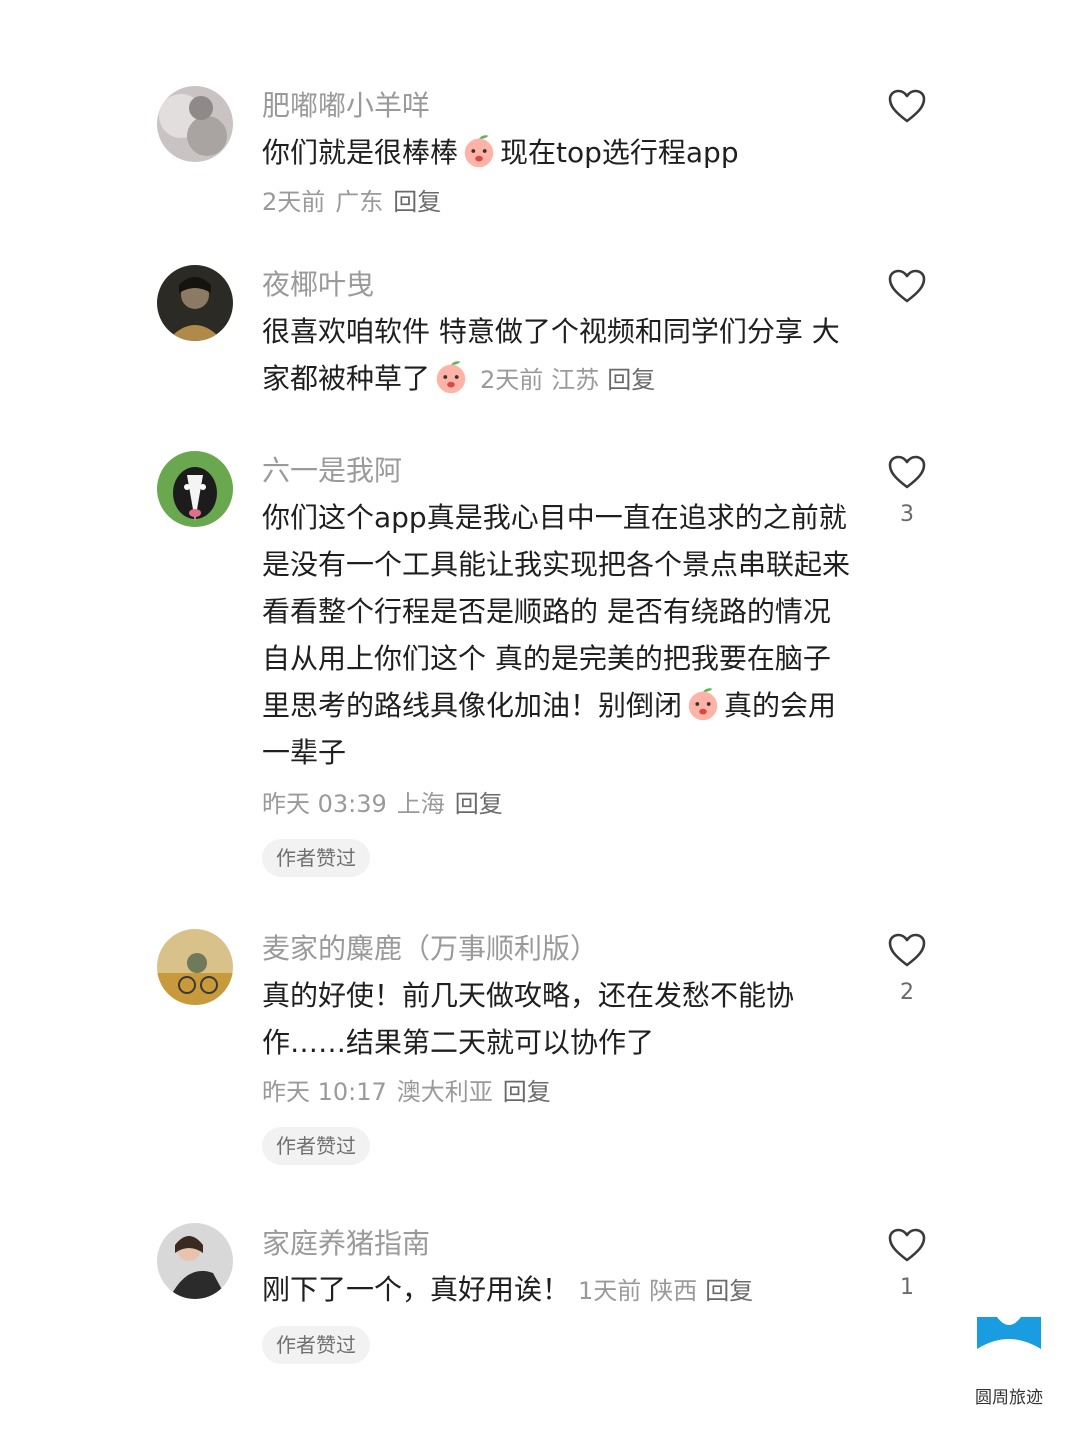  I want to click on like-count: 1, so click(907, 1287).